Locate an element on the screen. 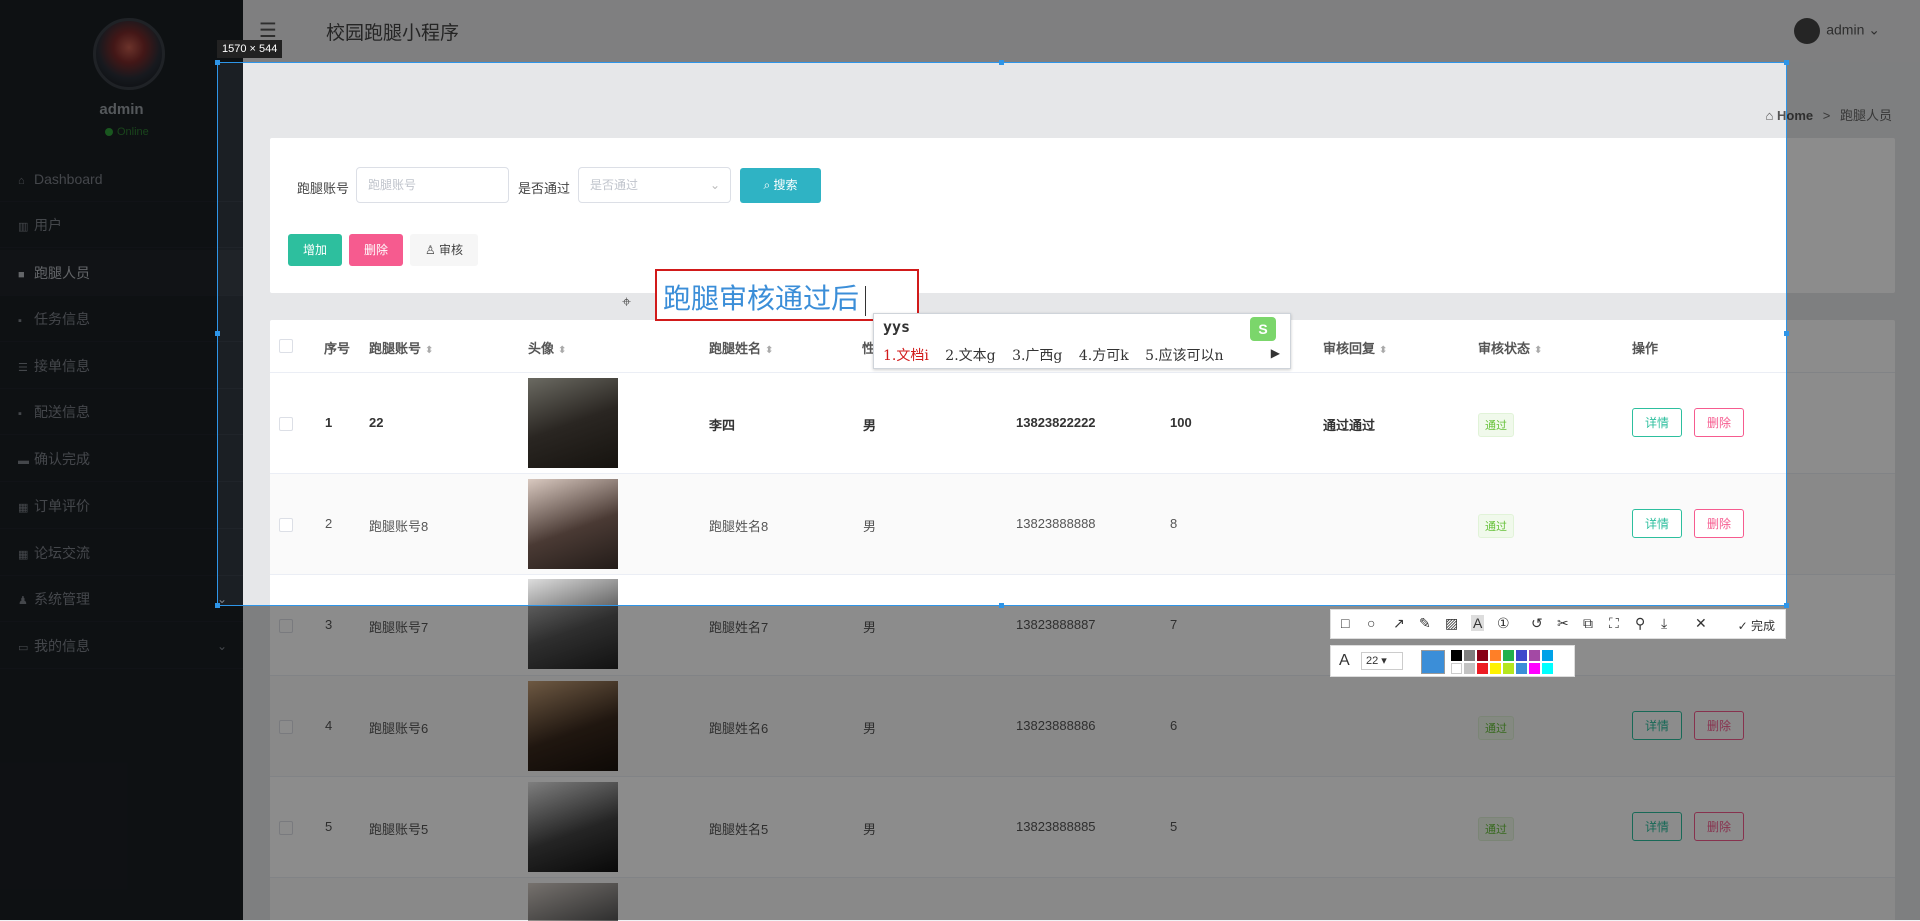  ime-candidate: 5.应该可以n is located at coordinates (1184, 356).